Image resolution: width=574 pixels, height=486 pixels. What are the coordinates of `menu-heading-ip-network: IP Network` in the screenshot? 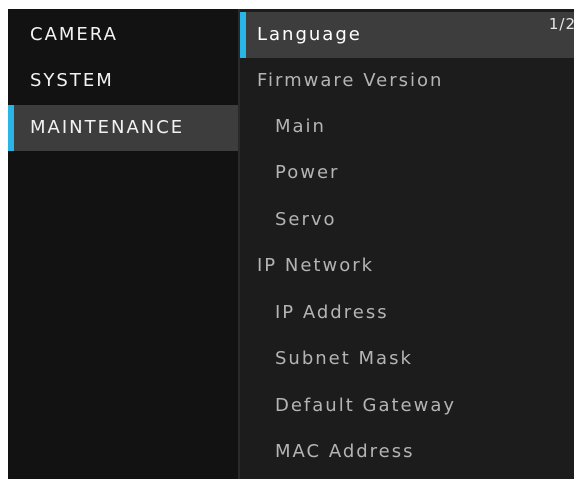 It's located at (316, 265).